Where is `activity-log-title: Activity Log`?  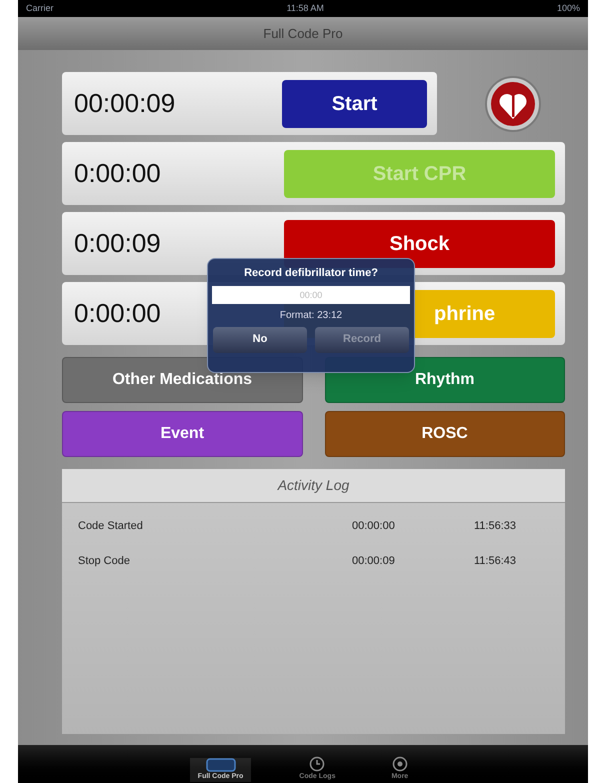
activity-log-title: Activity Log is located at coordinates (314, 485).